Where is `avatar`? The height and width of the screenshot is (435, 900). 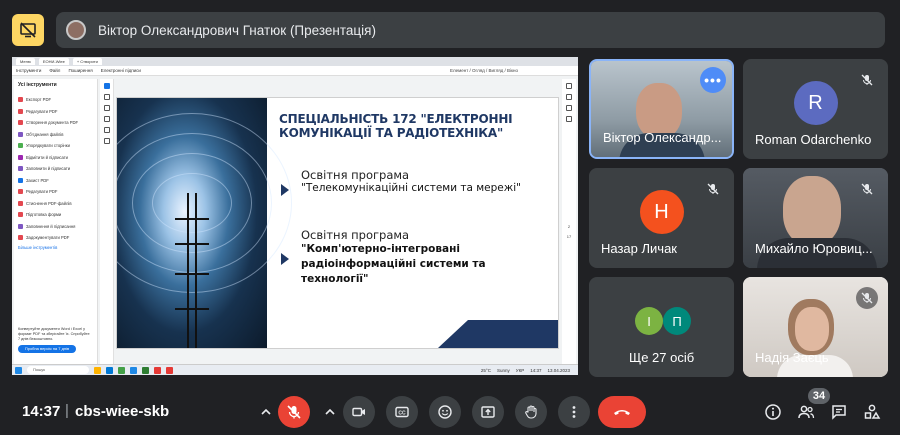
avatar is located at coordinates (76, 30).